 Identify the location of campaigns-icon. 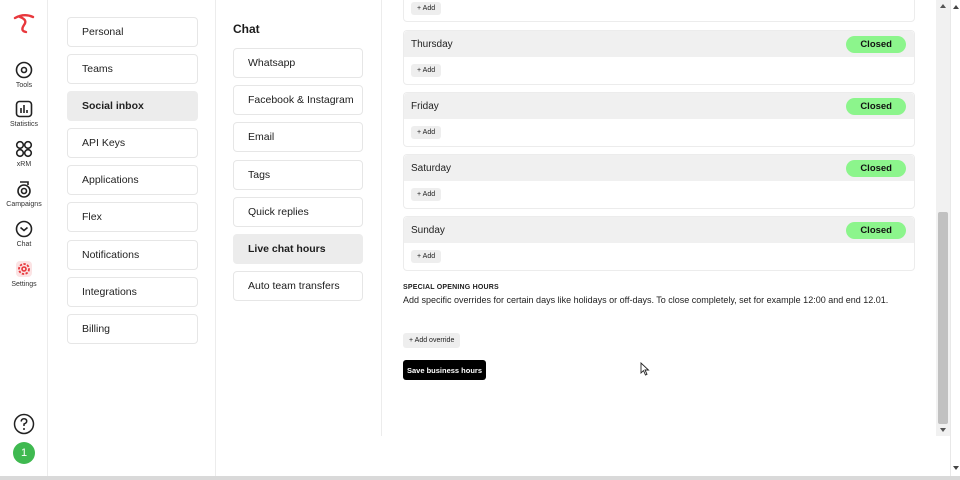
(24, 189).